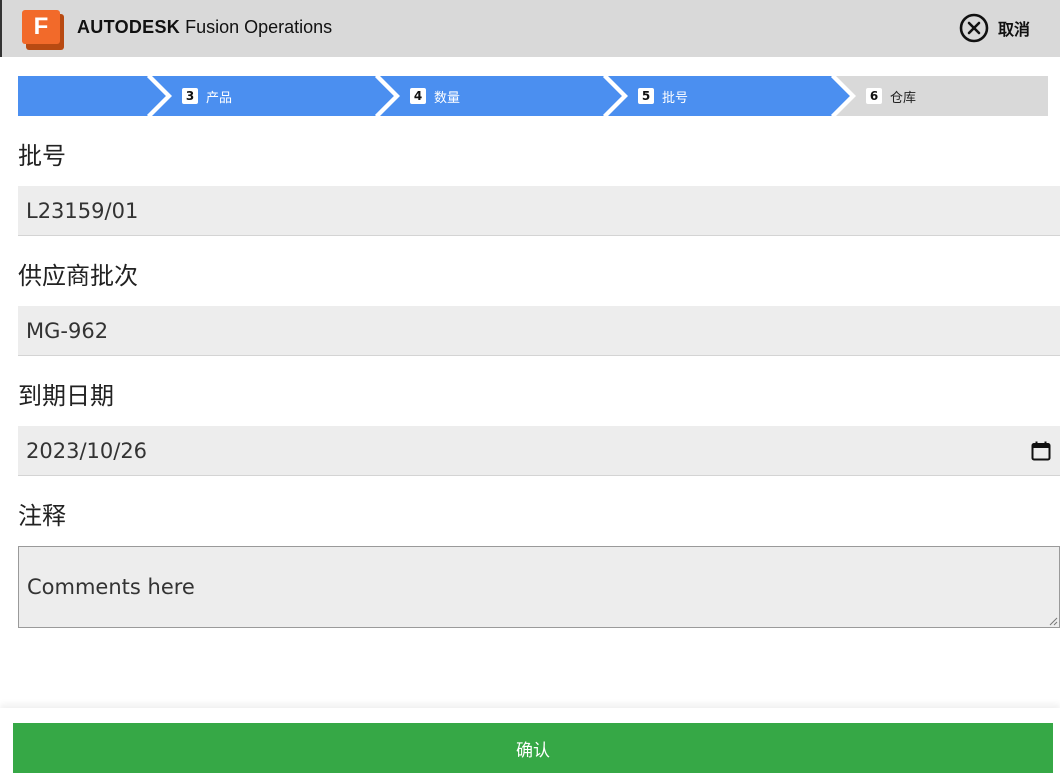 This screenshot has height=783, width=1060. I want to click on calendar-icon, so click(1041, 451).